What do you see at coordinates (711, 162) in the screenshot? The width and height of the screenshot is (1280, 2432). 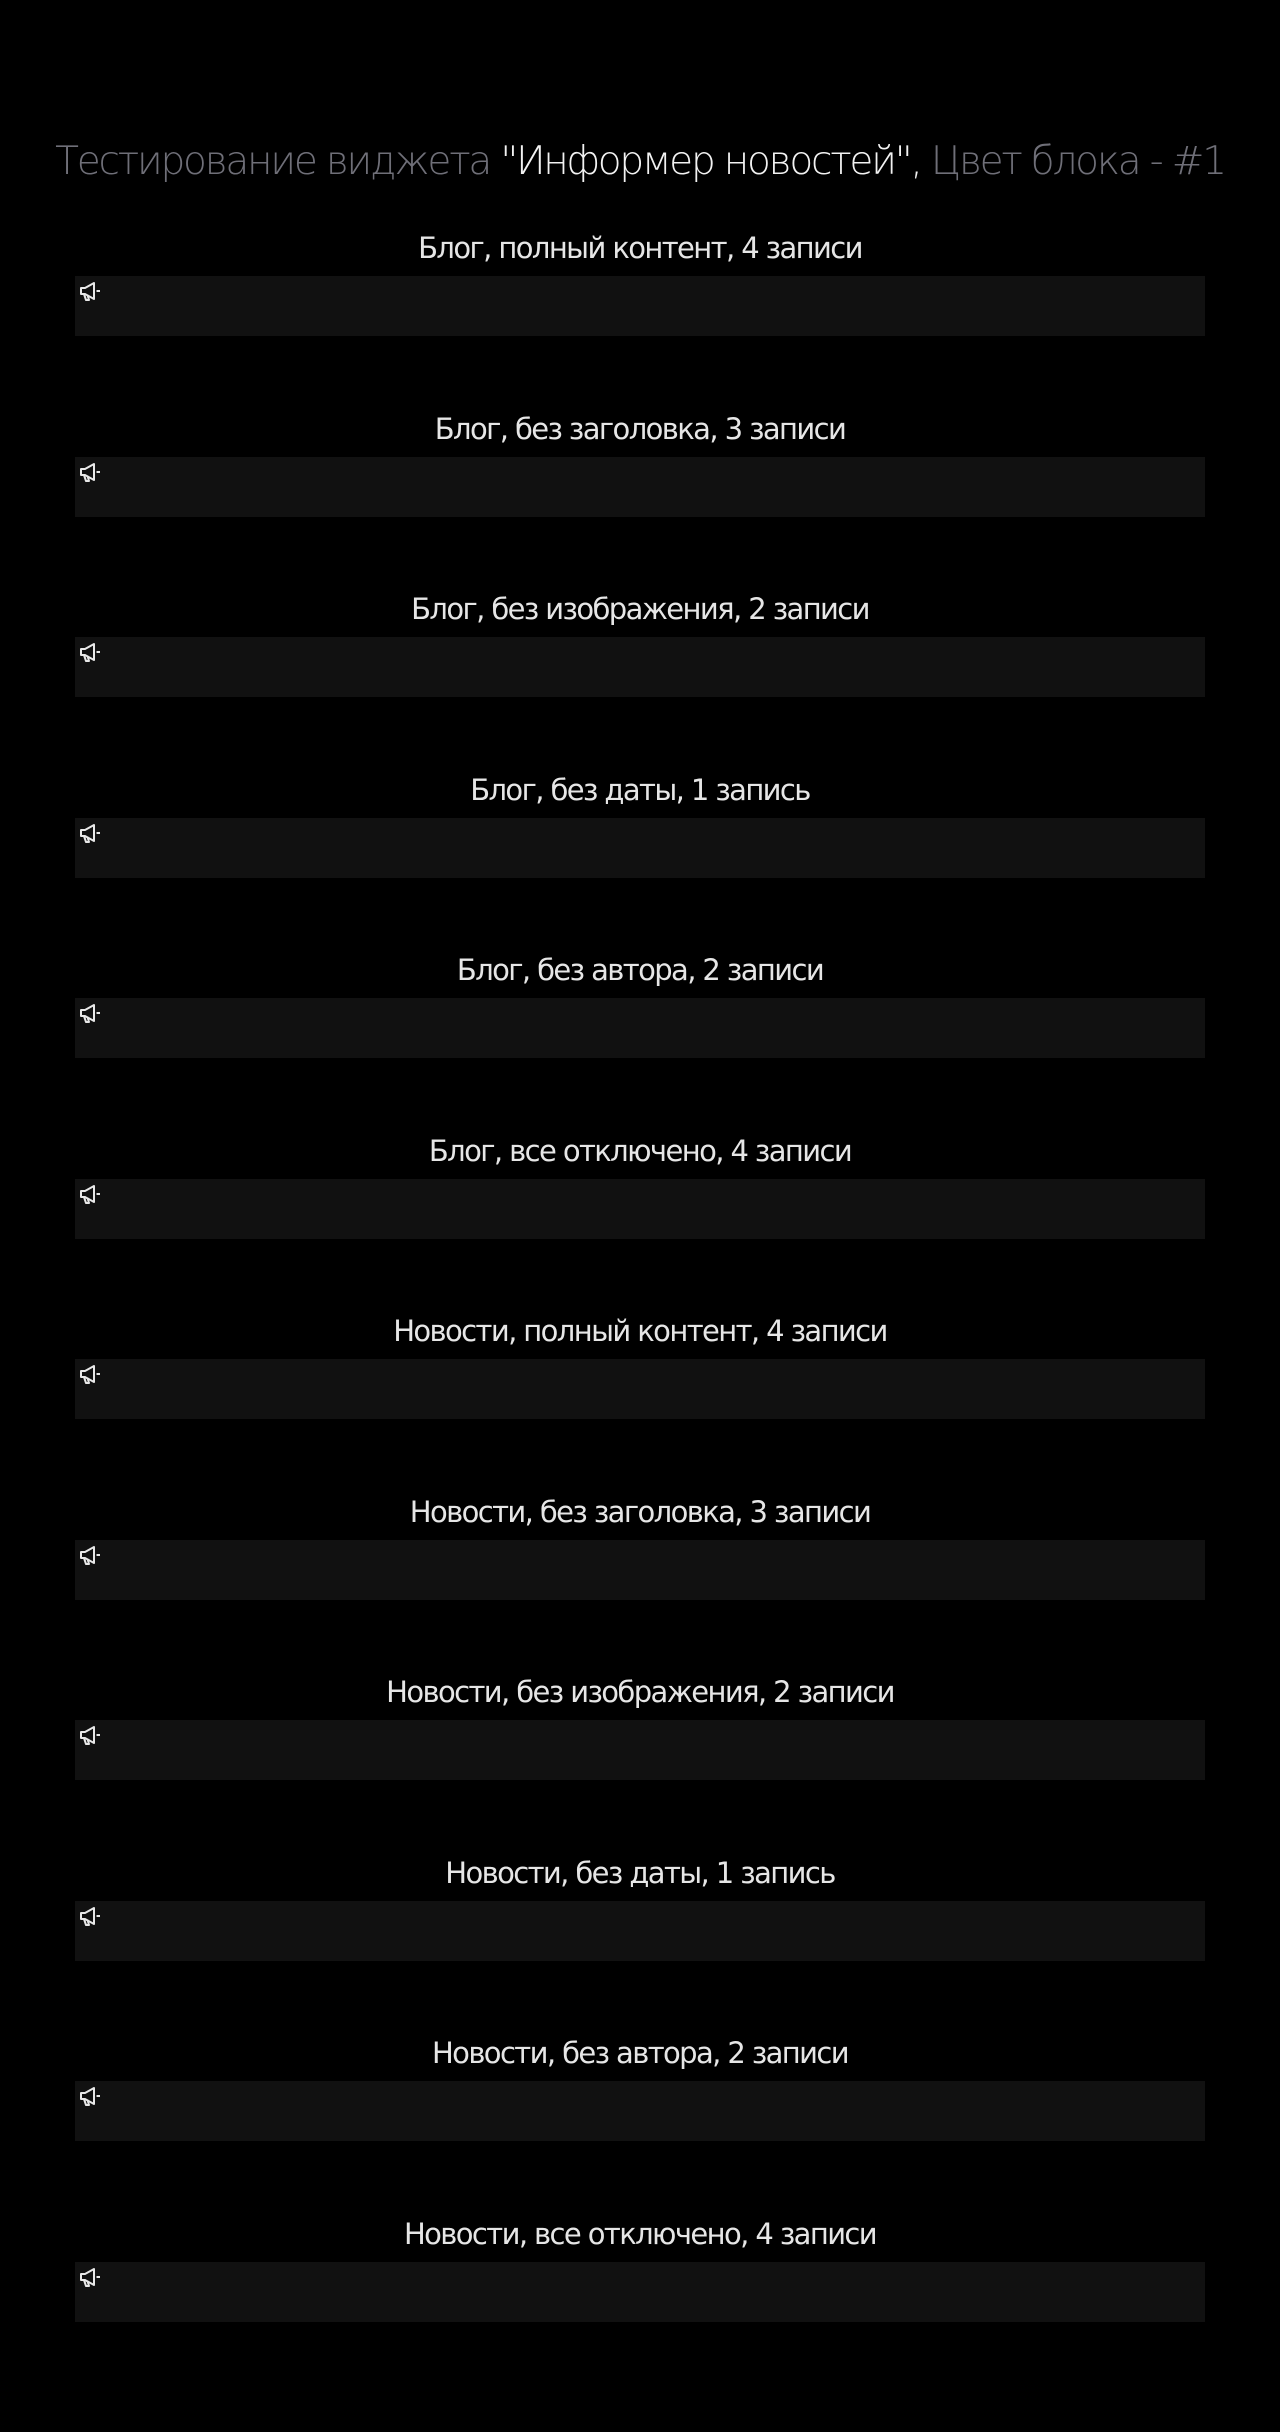 I see `page-title-widget-name: "Информер новостей",` at bounding box center [711, 162].